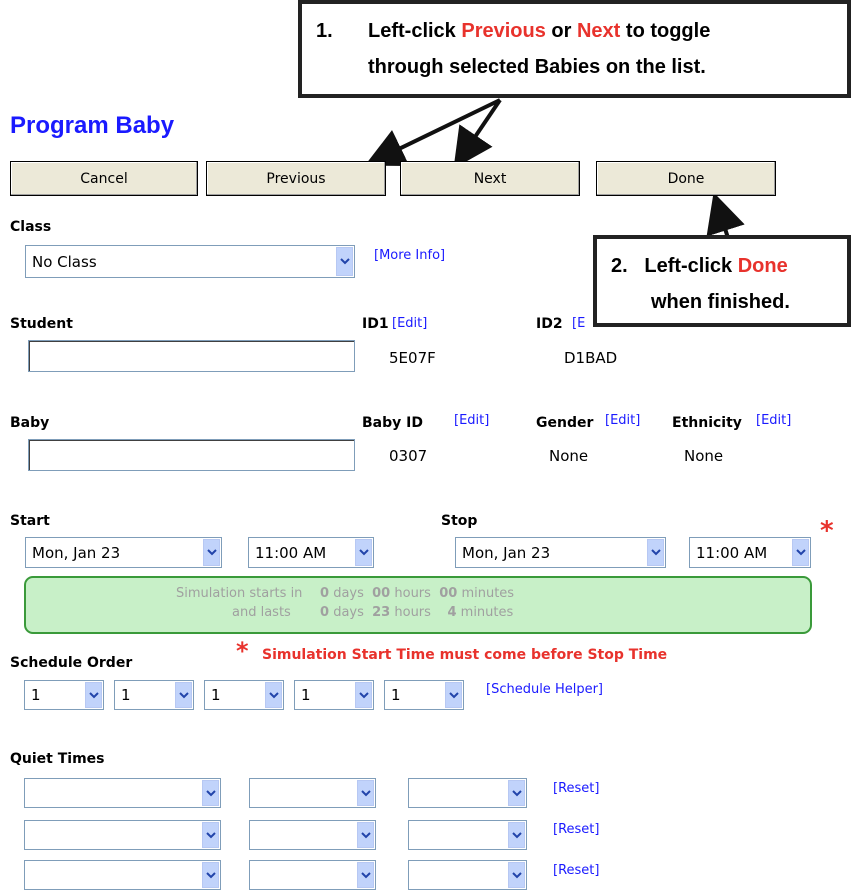 This screenshot has width=856, height=896. Describe the element at coordinates (261, 612) in the screenshot. I see `simulation-lasts-label: and lasts` at that location.